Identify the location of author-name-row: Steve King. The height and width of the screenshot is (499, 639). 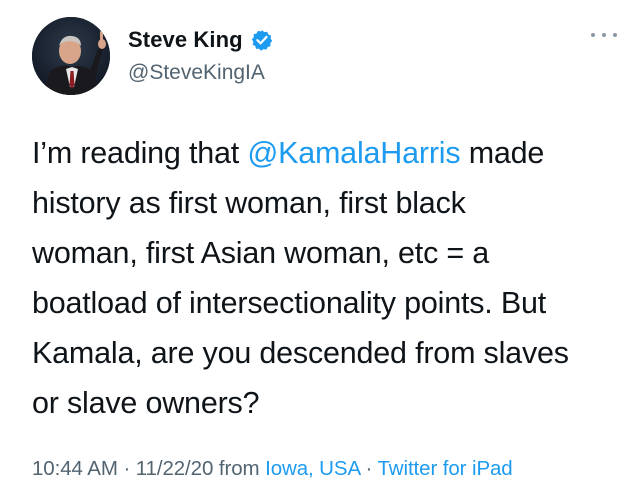
(200, 40).